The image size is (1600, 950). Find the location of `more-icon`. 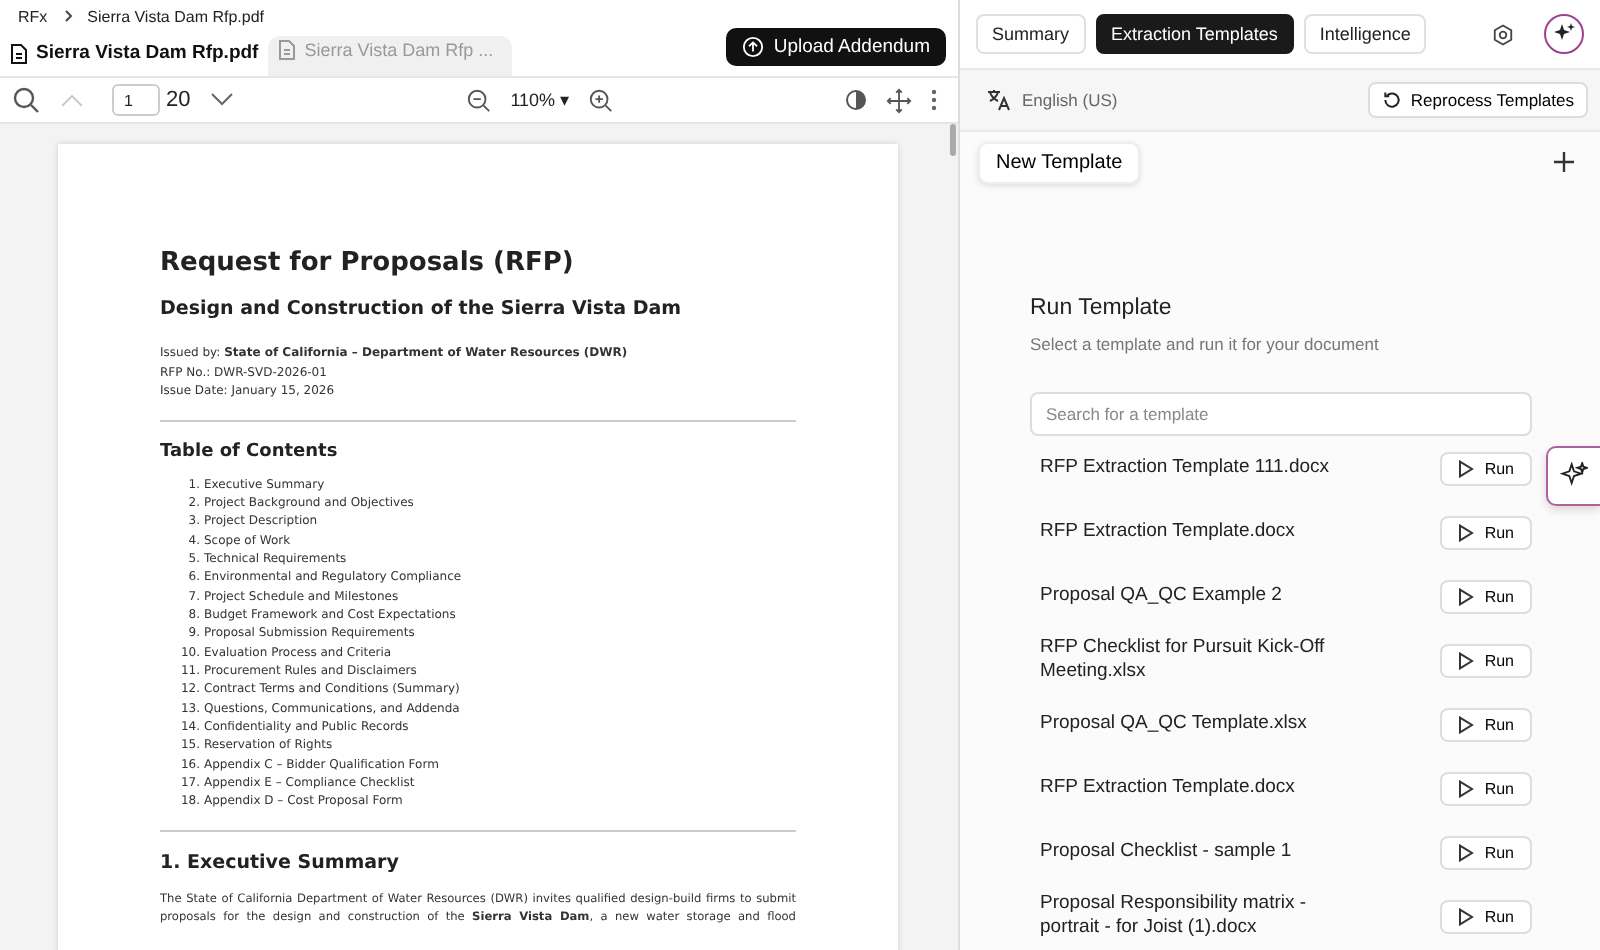

more-icon is located at coordinates (934, 100).